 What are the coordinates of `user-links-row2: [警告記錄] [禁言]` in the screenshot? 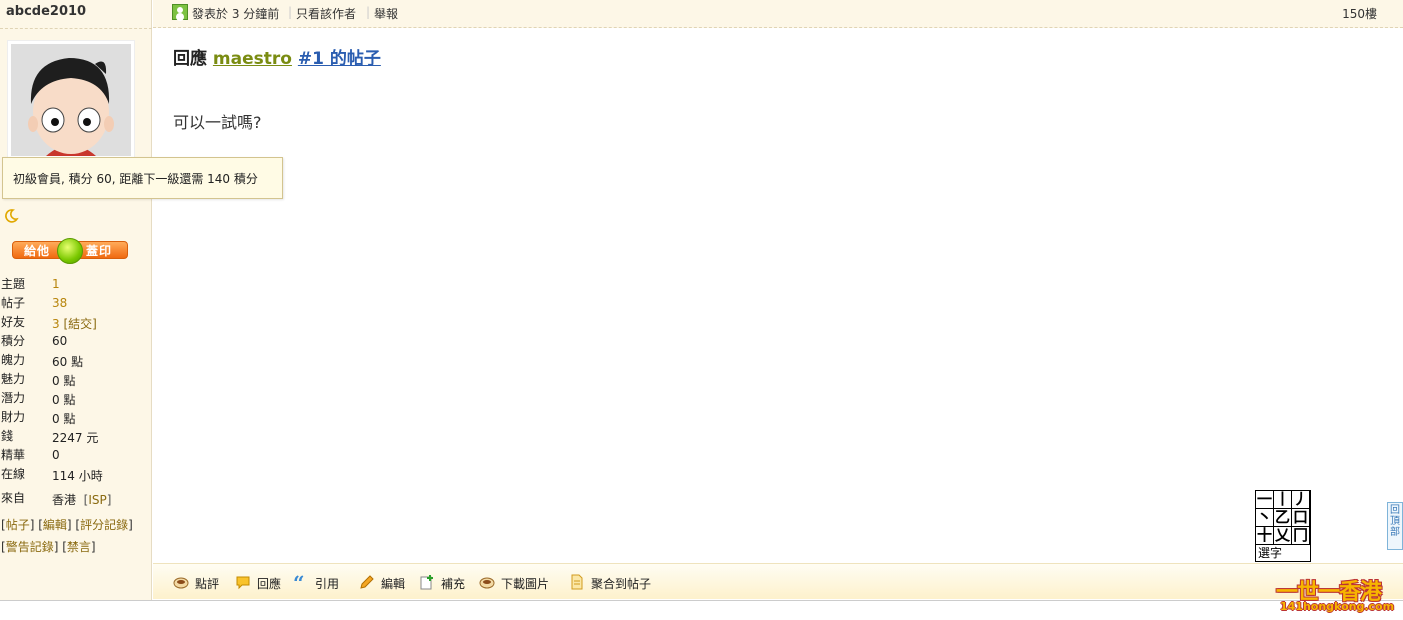 It's located at (48, 547).